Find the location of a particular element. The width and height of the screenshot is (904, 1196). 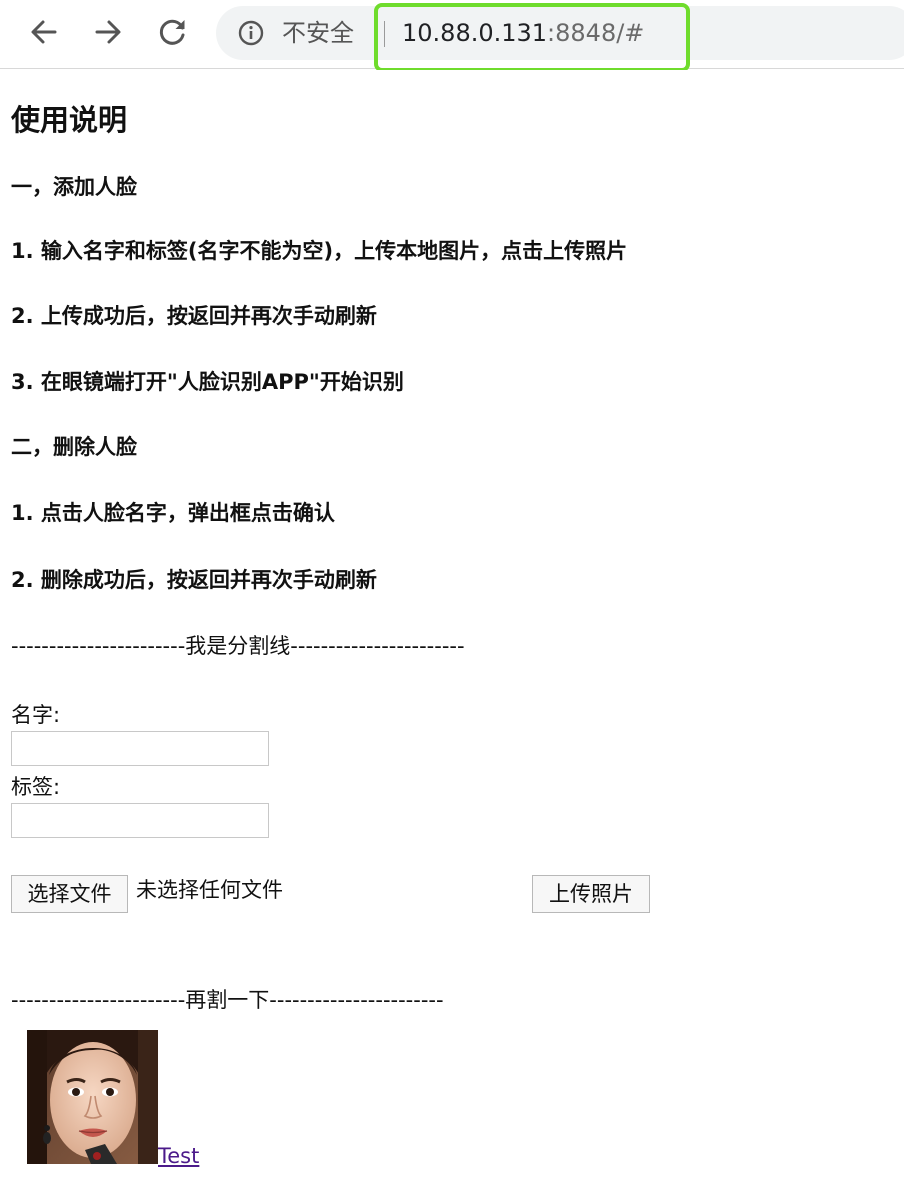

choose-file-button: 选择文件 is located at coordinates (69, 894).